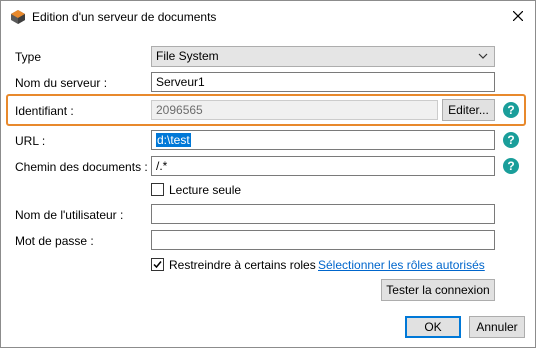 This screenshot has height=348, width=536. What do you see at coordinates (157, 189) in the screenshot?
I see `readonly-checkbox` at bounding box center [157, 189].